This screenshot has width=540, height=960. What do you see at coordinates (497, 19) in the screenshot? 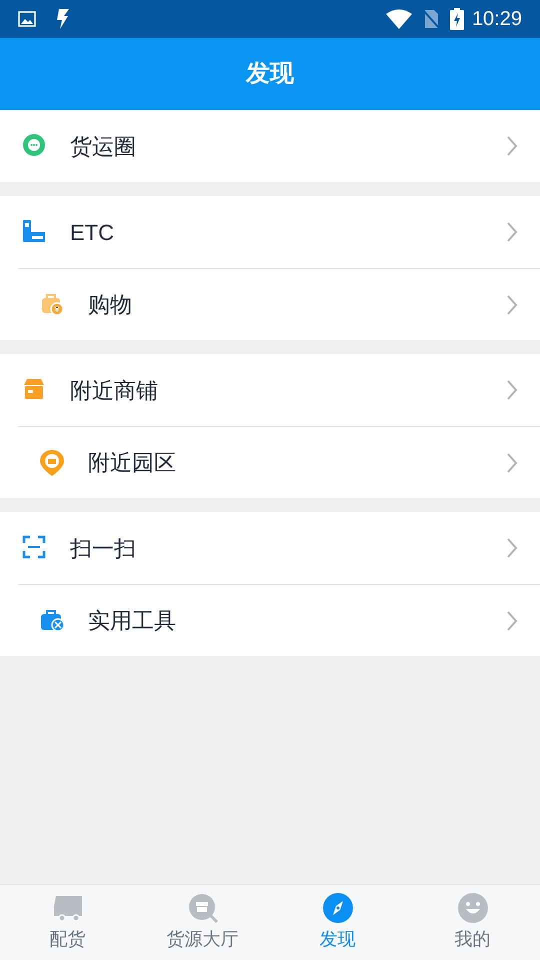
I see `status-time: 10:29` at bounding box center [497, 19].